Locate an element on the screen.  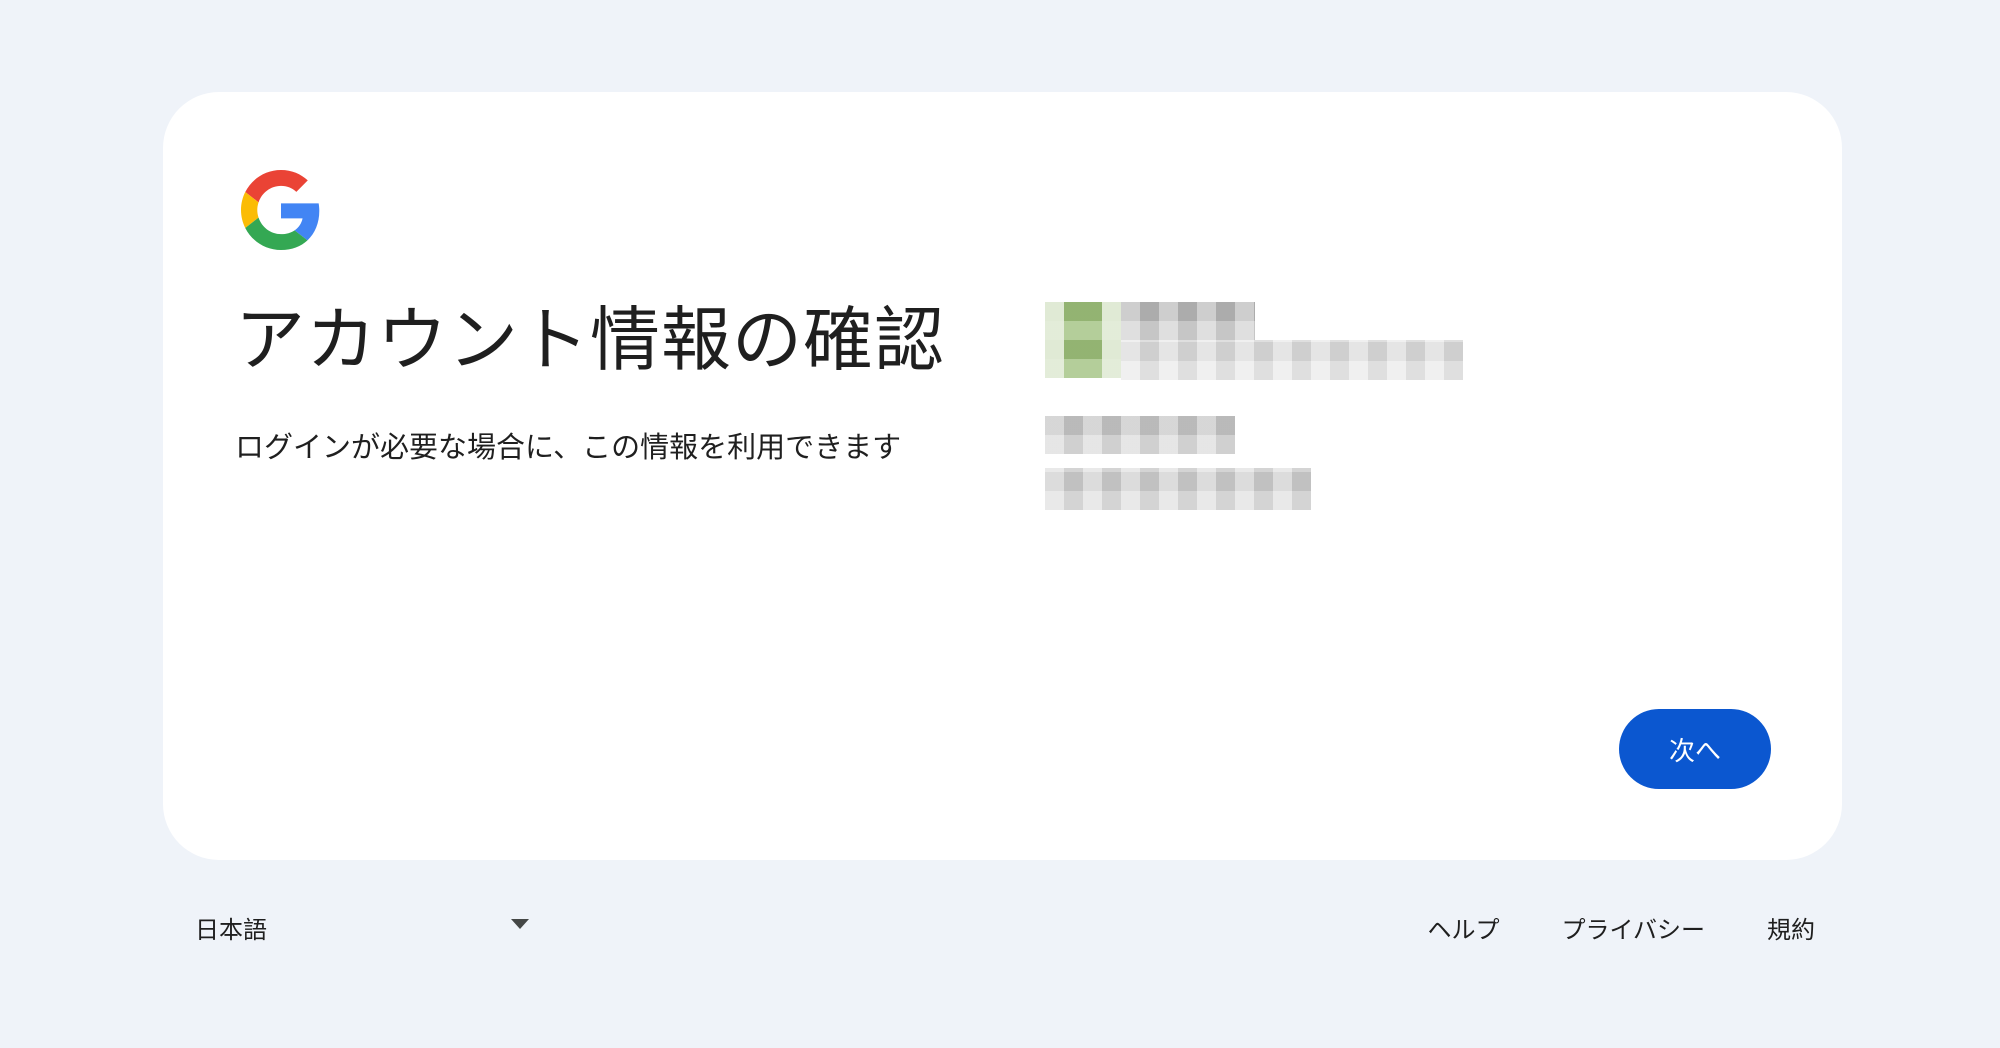
language-selector: 日本語 is located at coordinates (365, 925).